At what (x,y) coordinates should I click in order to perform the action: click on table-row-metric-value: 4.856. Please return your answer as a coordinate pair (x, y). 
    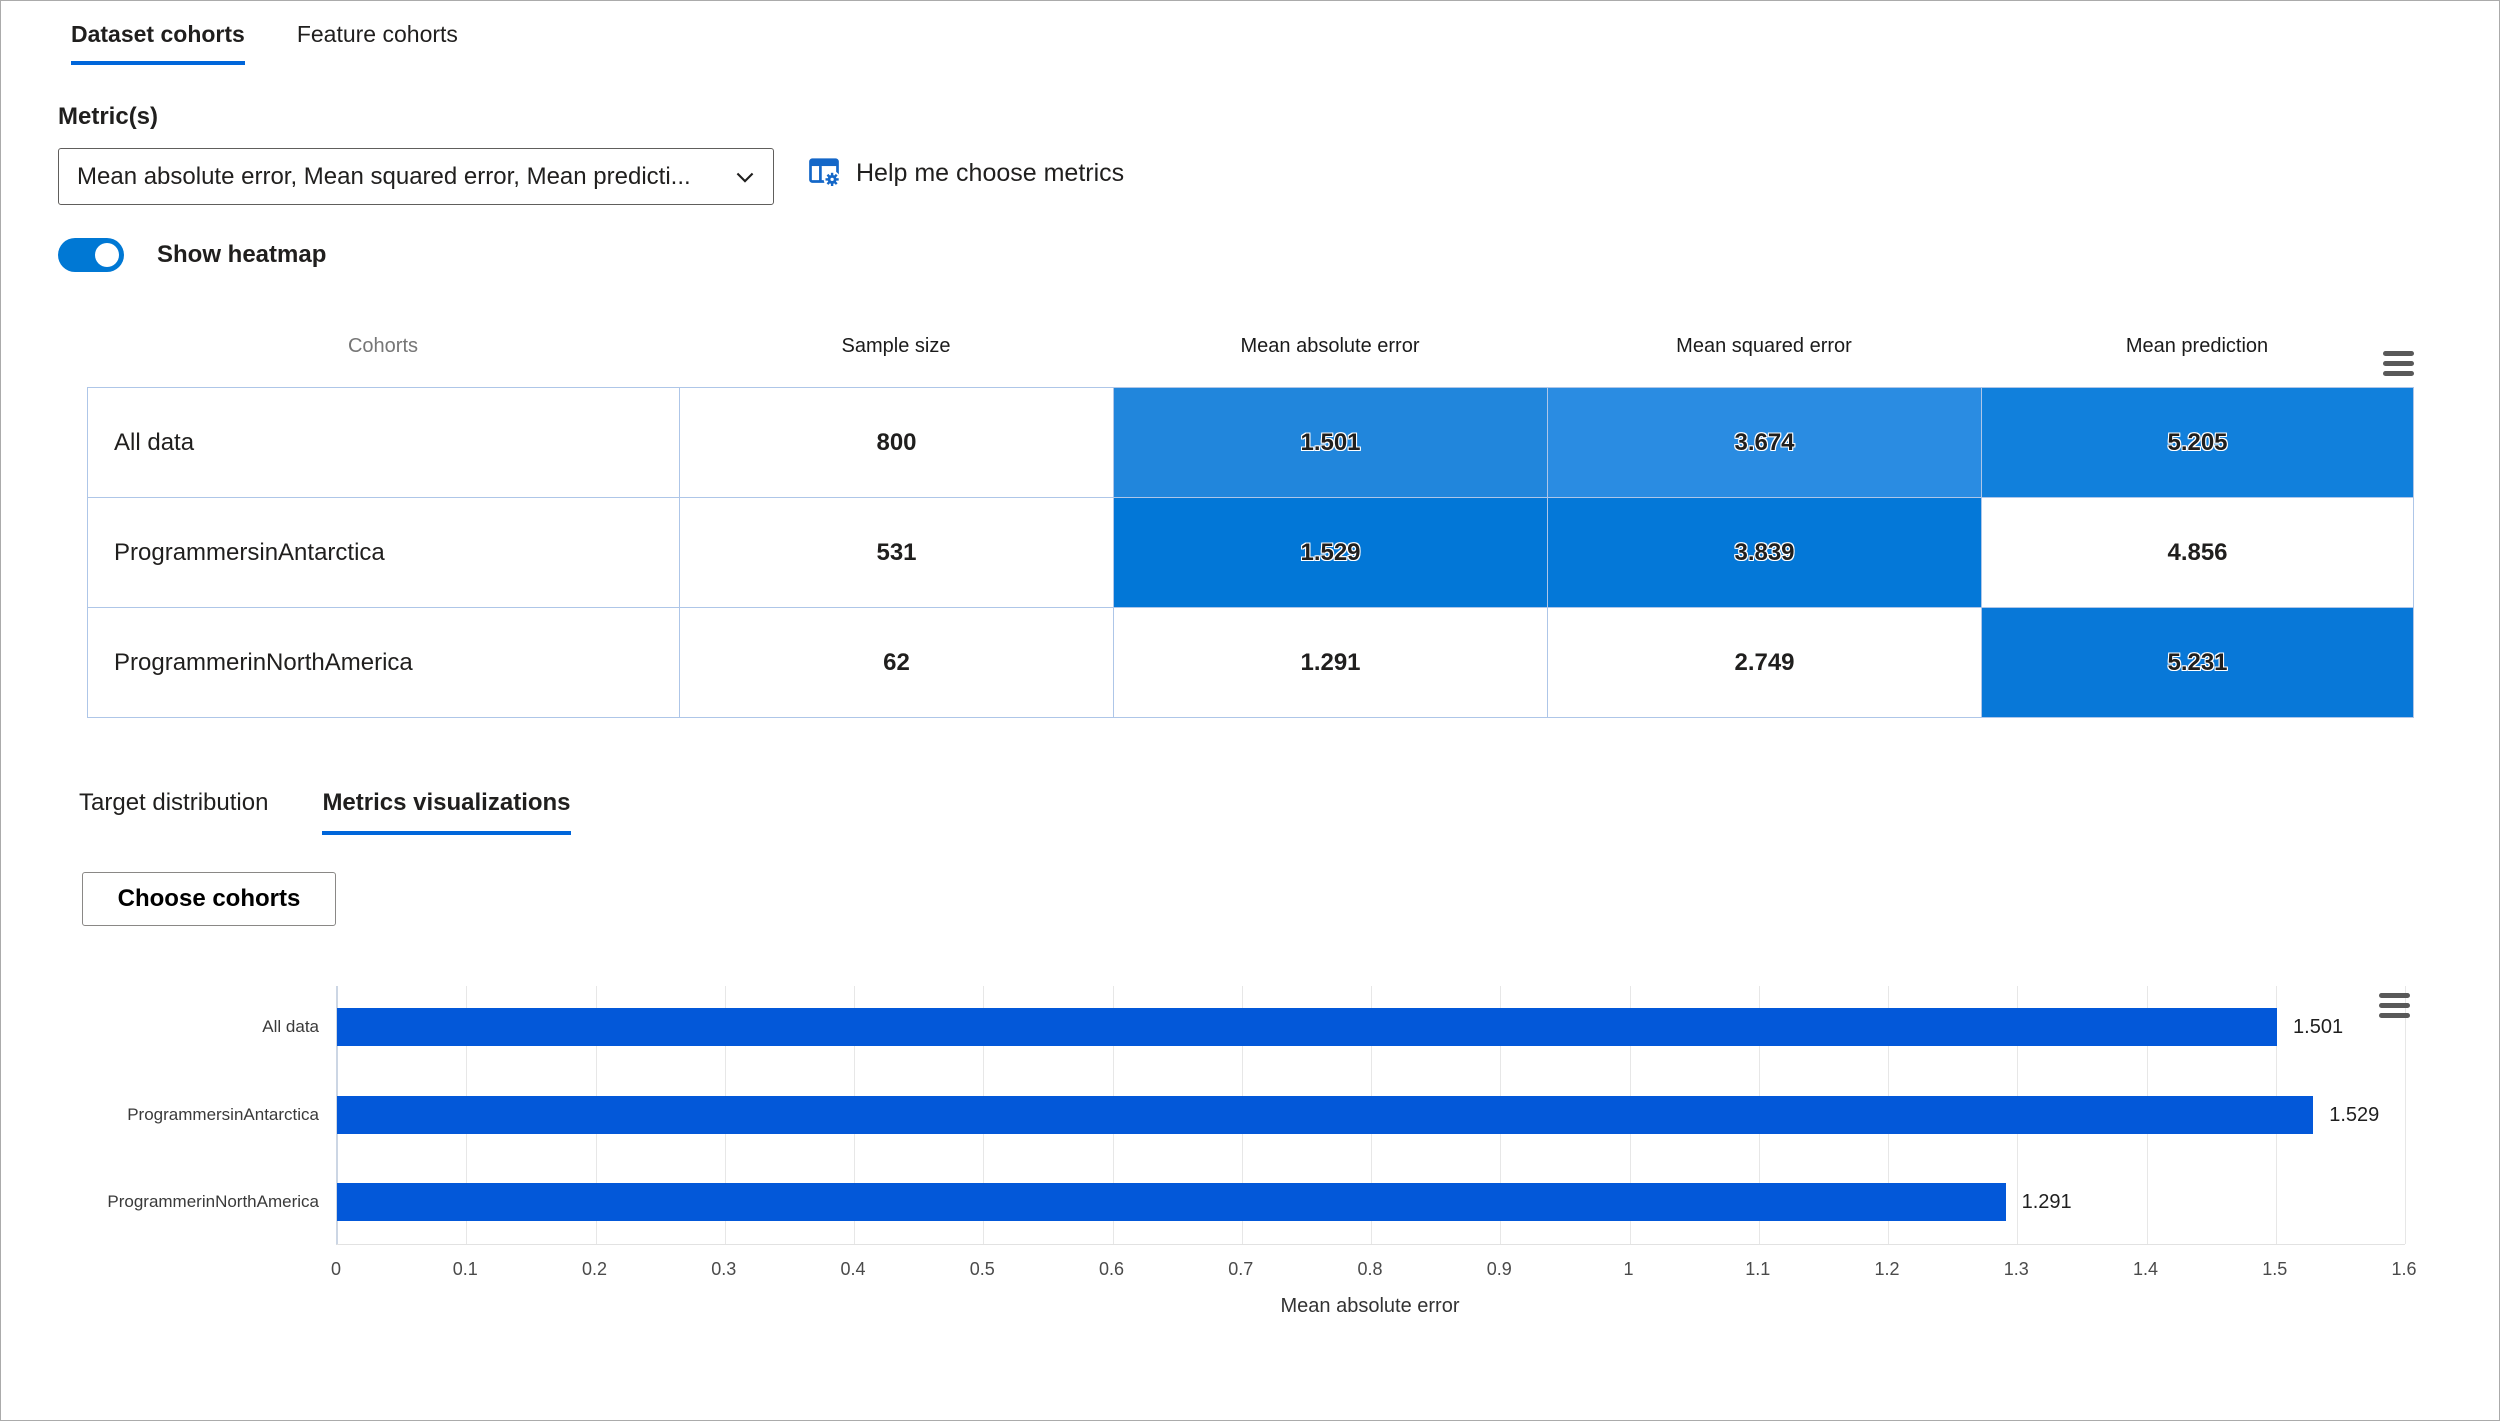
    Looking at the image, I should click on (2198, 553).